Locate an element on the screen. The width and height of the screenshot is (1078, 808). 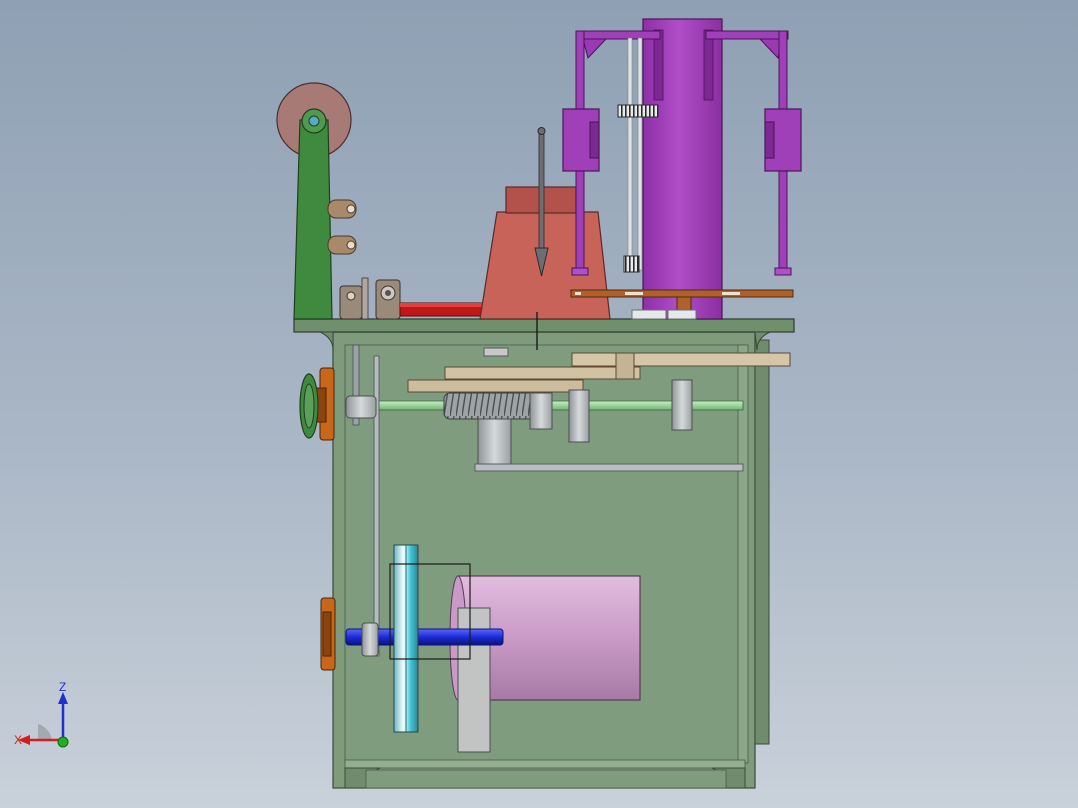
rack-gear is located at coordinates (638, 111).